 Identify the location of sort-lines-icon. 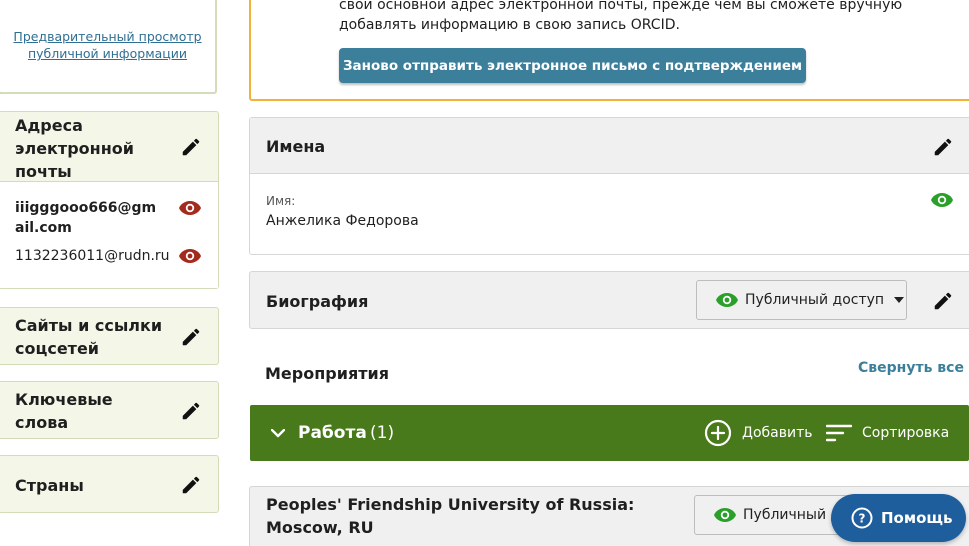
(839, 433).